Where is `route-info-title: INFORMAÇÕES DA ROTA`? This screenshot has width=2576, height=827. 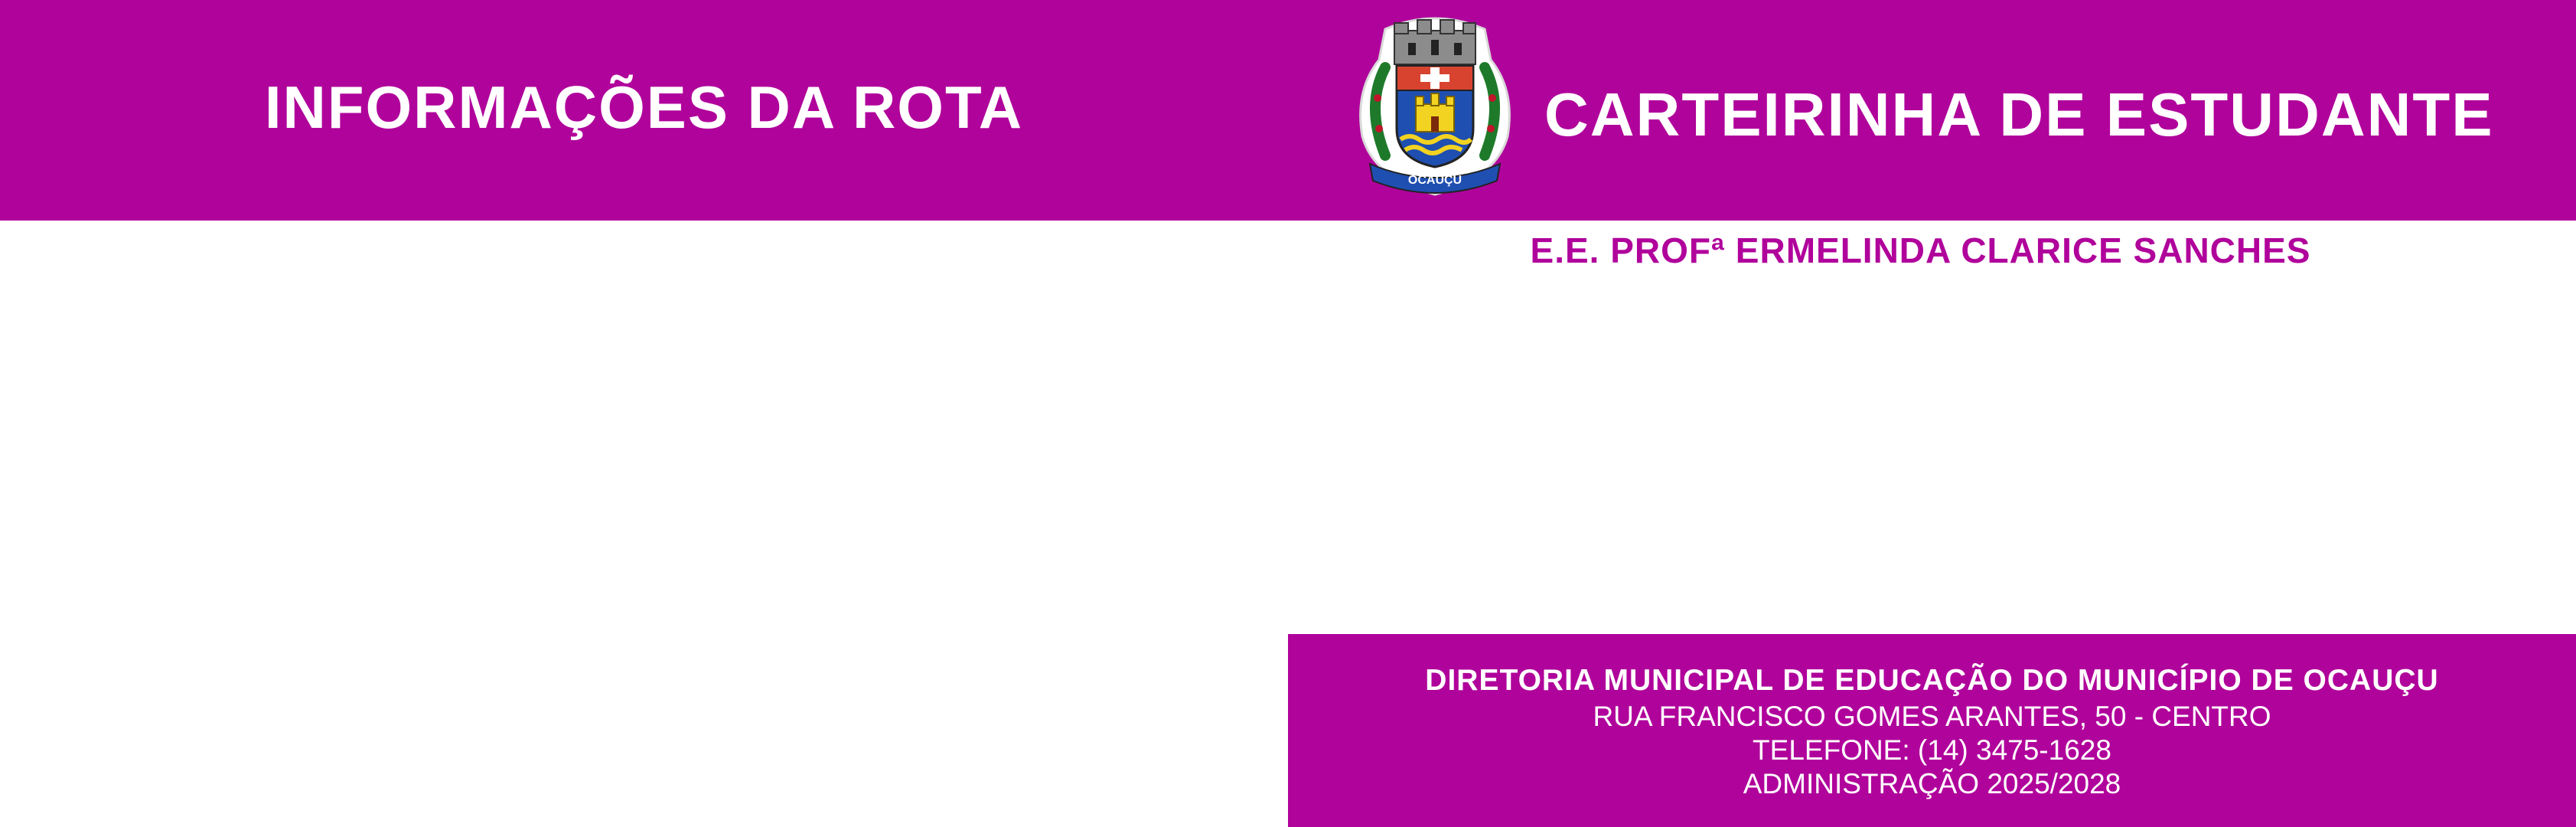 route-info-title: INFORMAÇÕES DA ROTA is located at coordinates (644, 110).